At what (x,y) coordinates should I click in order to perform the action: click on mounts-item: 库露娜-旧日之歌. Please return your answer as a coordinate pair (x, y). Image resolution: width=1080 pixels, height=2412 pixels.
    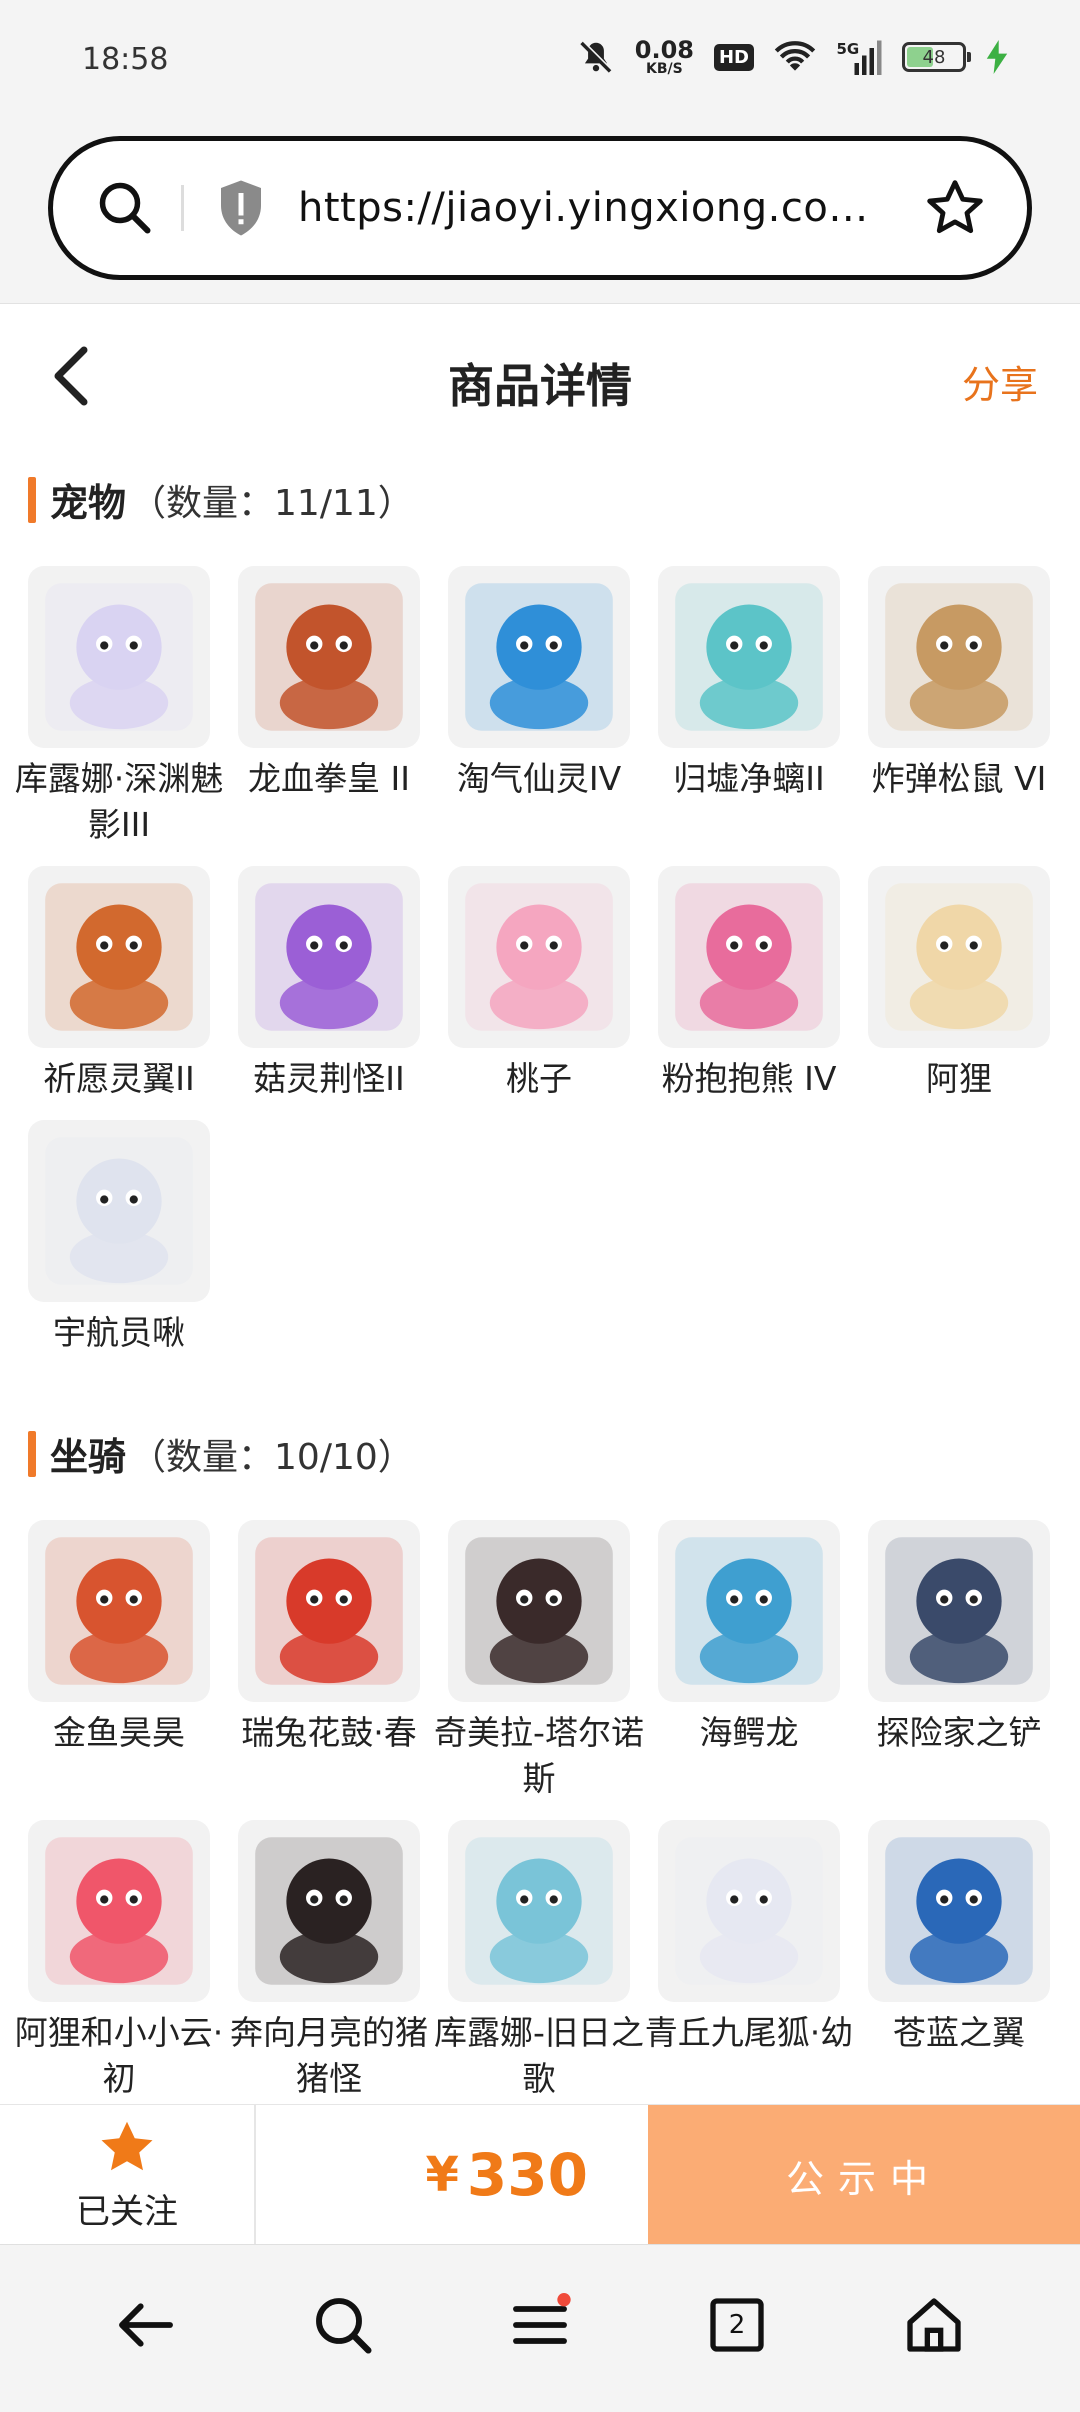
    Looking at the image, I should click on (539, 1961).